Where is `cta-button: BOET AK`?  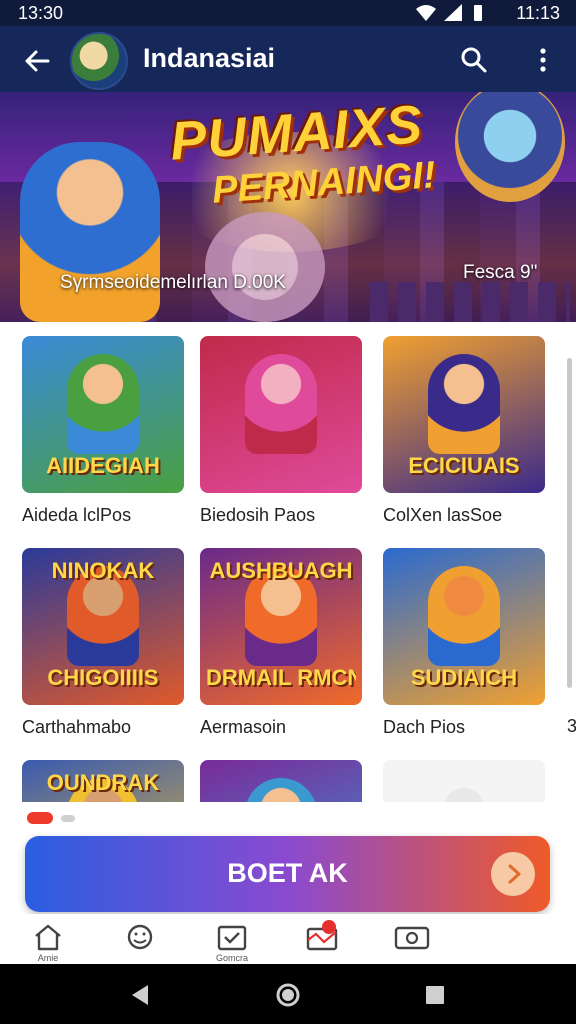 cta-button: BOET AK is located at coordinates (287, 874).